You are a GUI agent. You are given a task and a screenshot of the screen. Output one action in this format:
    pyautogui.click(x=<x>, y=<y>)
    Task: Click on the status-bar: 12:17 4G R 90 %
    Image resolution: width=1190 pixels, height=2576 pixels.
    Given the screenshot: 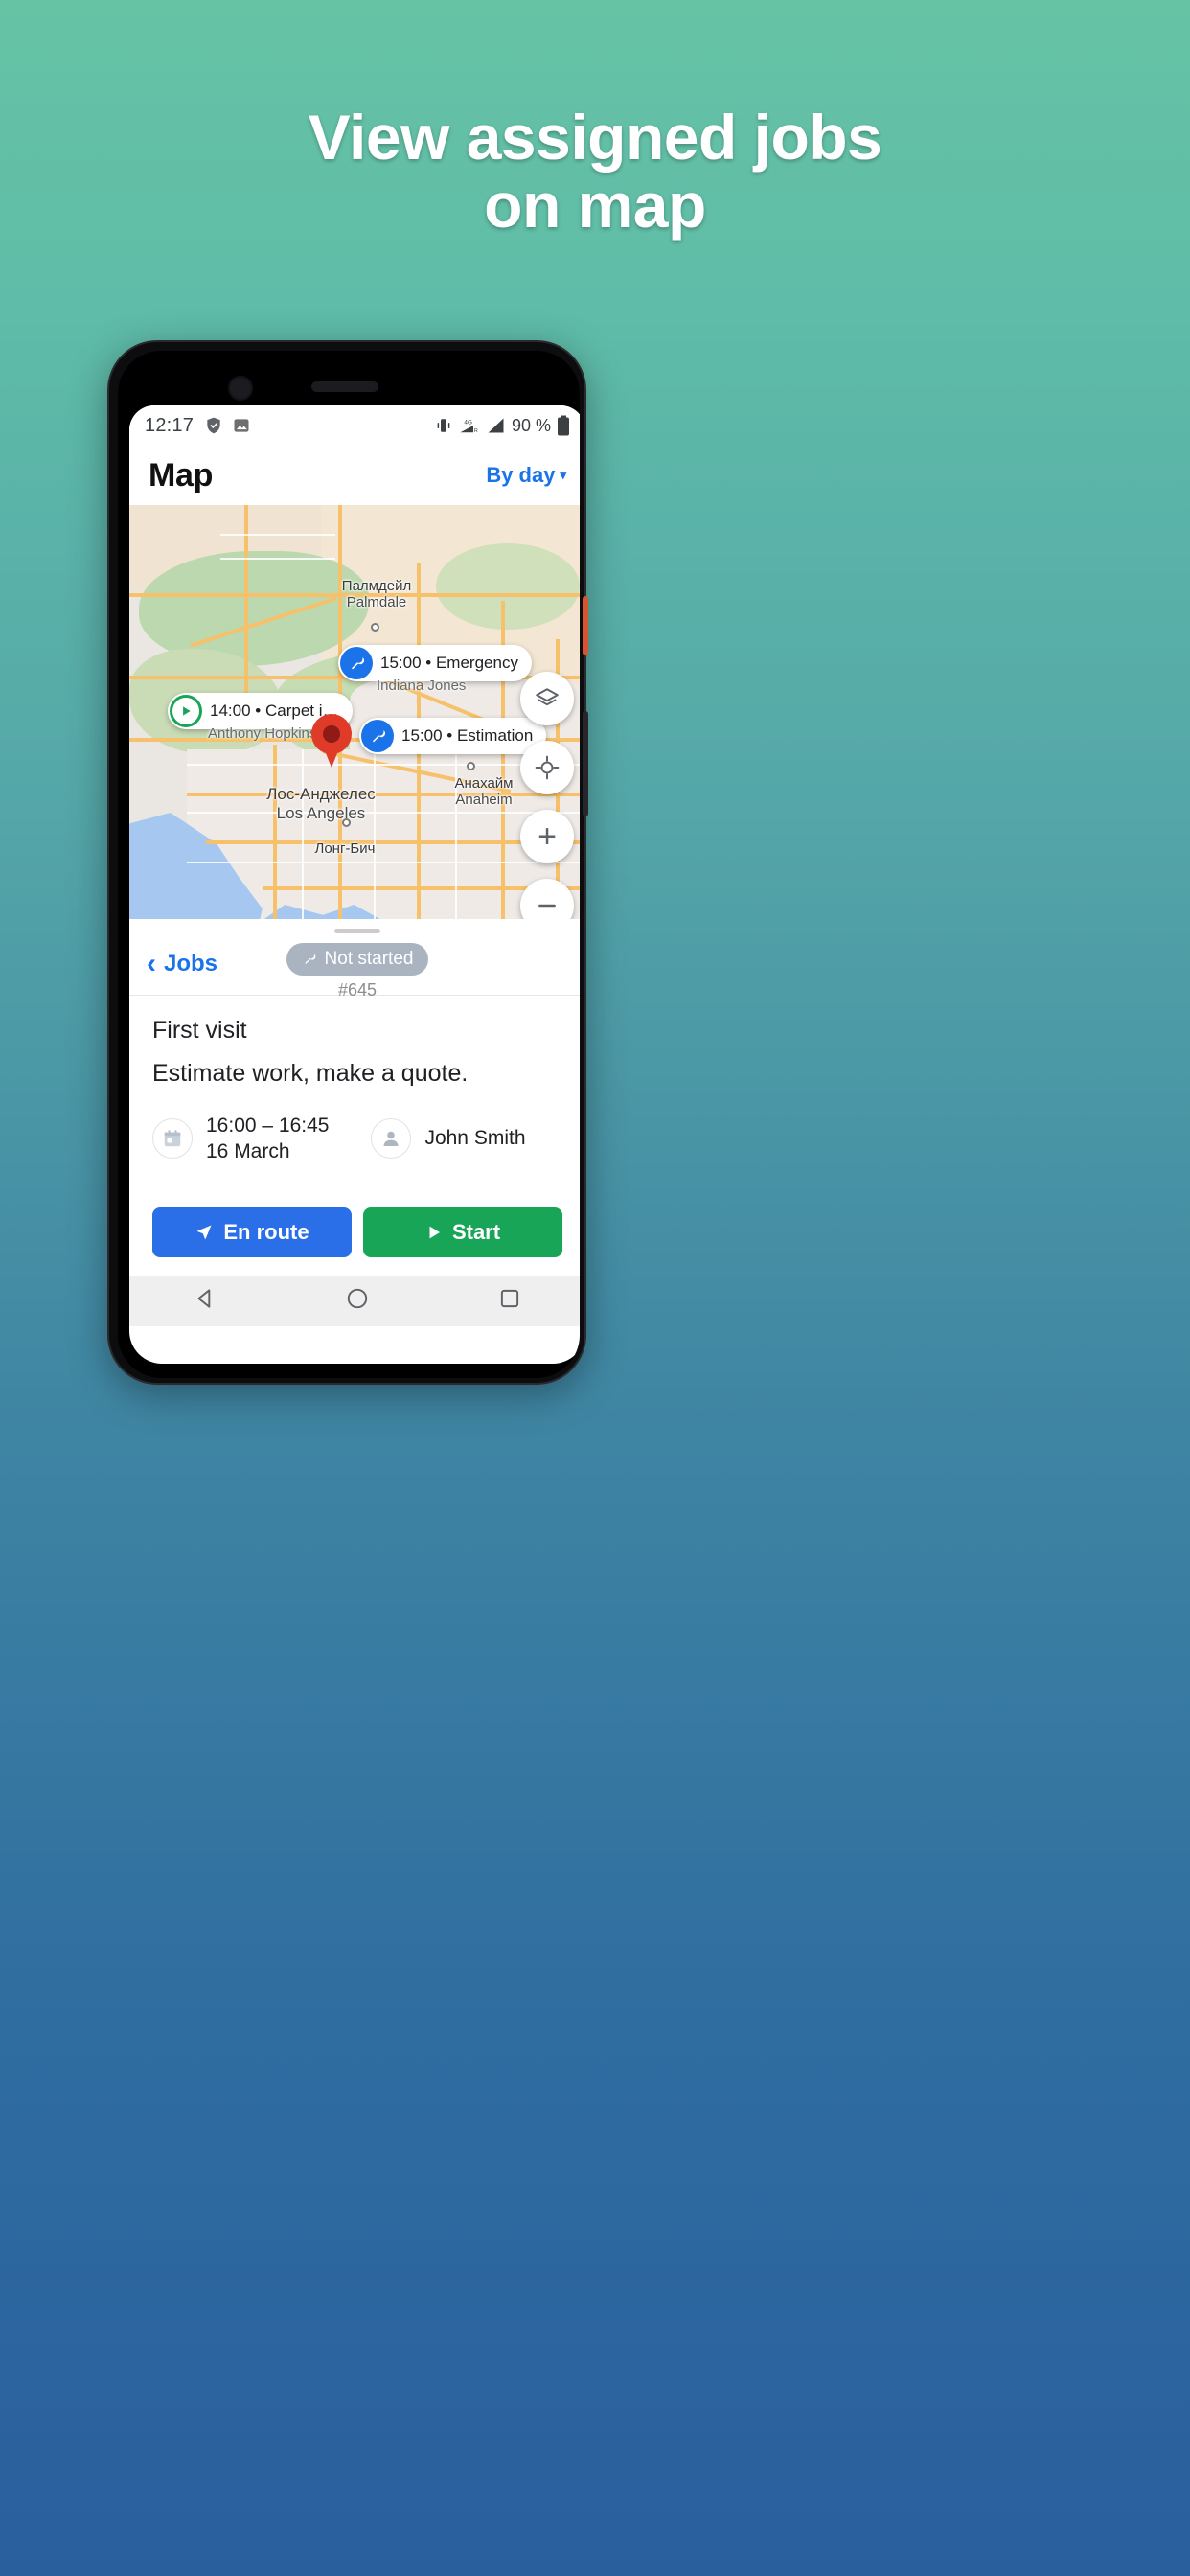 What is the action you would take?
    pyautogui.click(x=355, y=425)
    